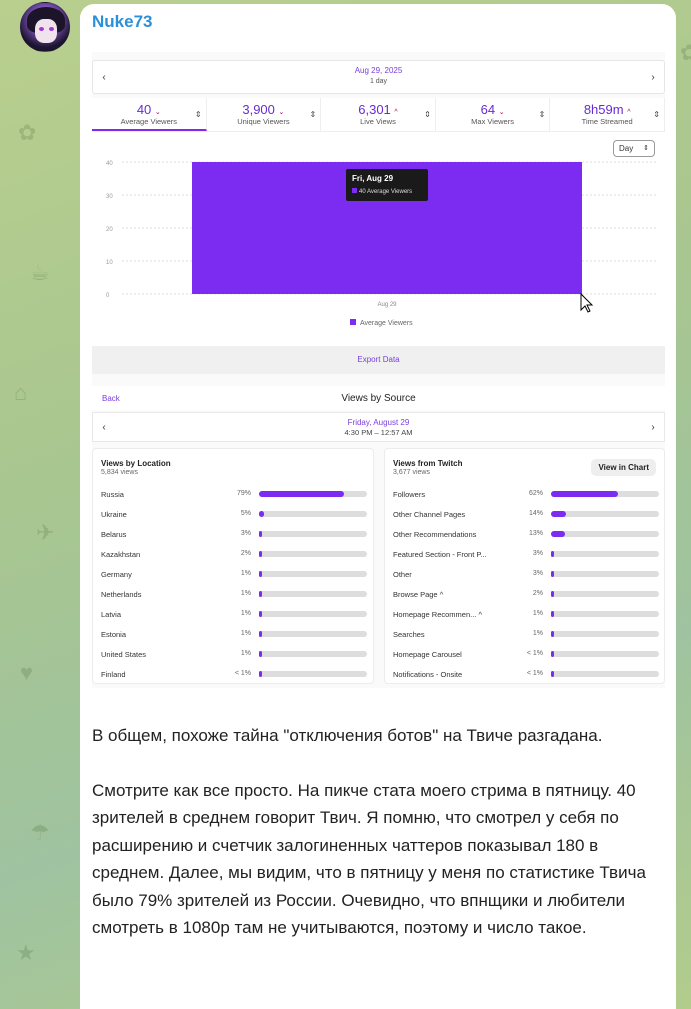  I want to click on location-subtitle: 5,834 views, so click(119, 472).